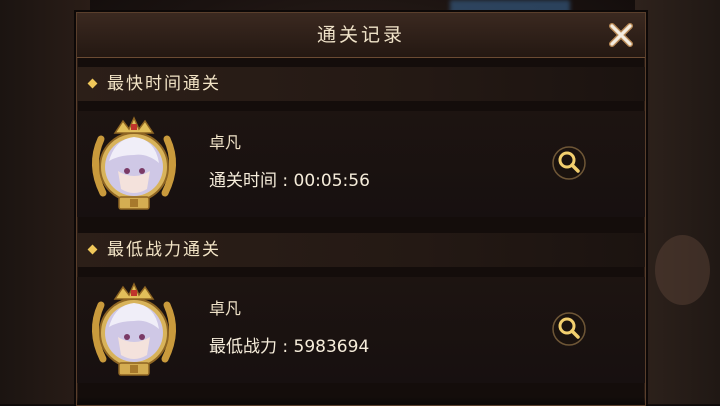  Describe the element at coordinates (289, 347) in the screenshot. I see `stat-line: 最低战力 : 5983694` at that location.